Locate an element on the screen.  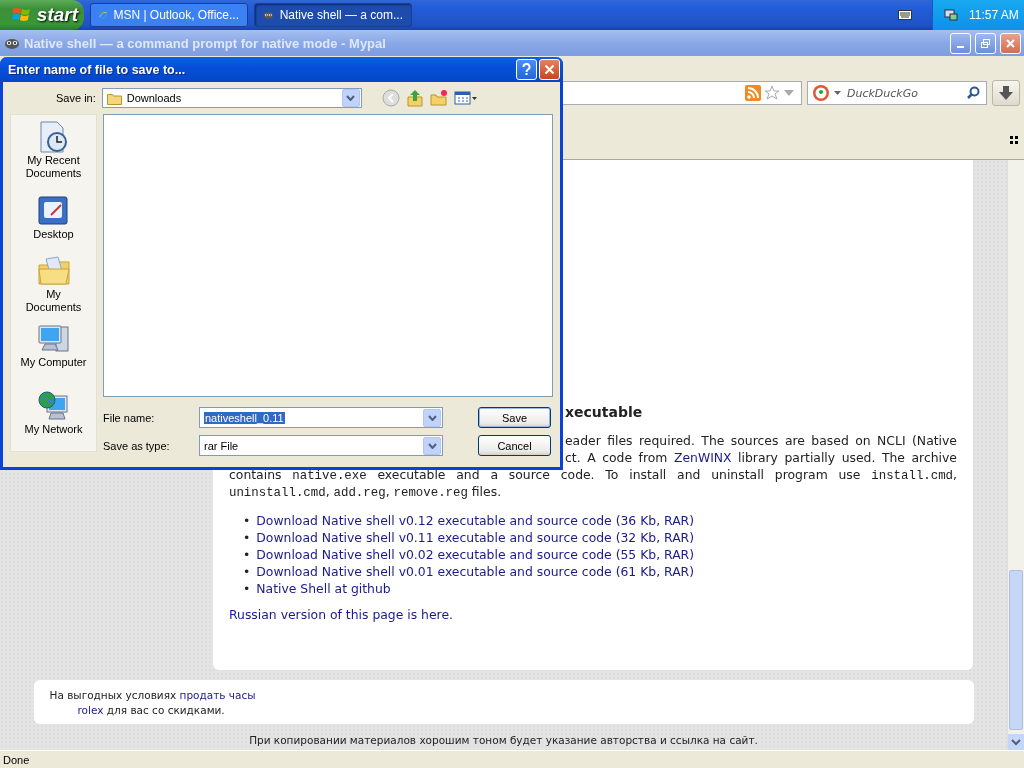
desktop-icon is located at coordinates (53, 210).